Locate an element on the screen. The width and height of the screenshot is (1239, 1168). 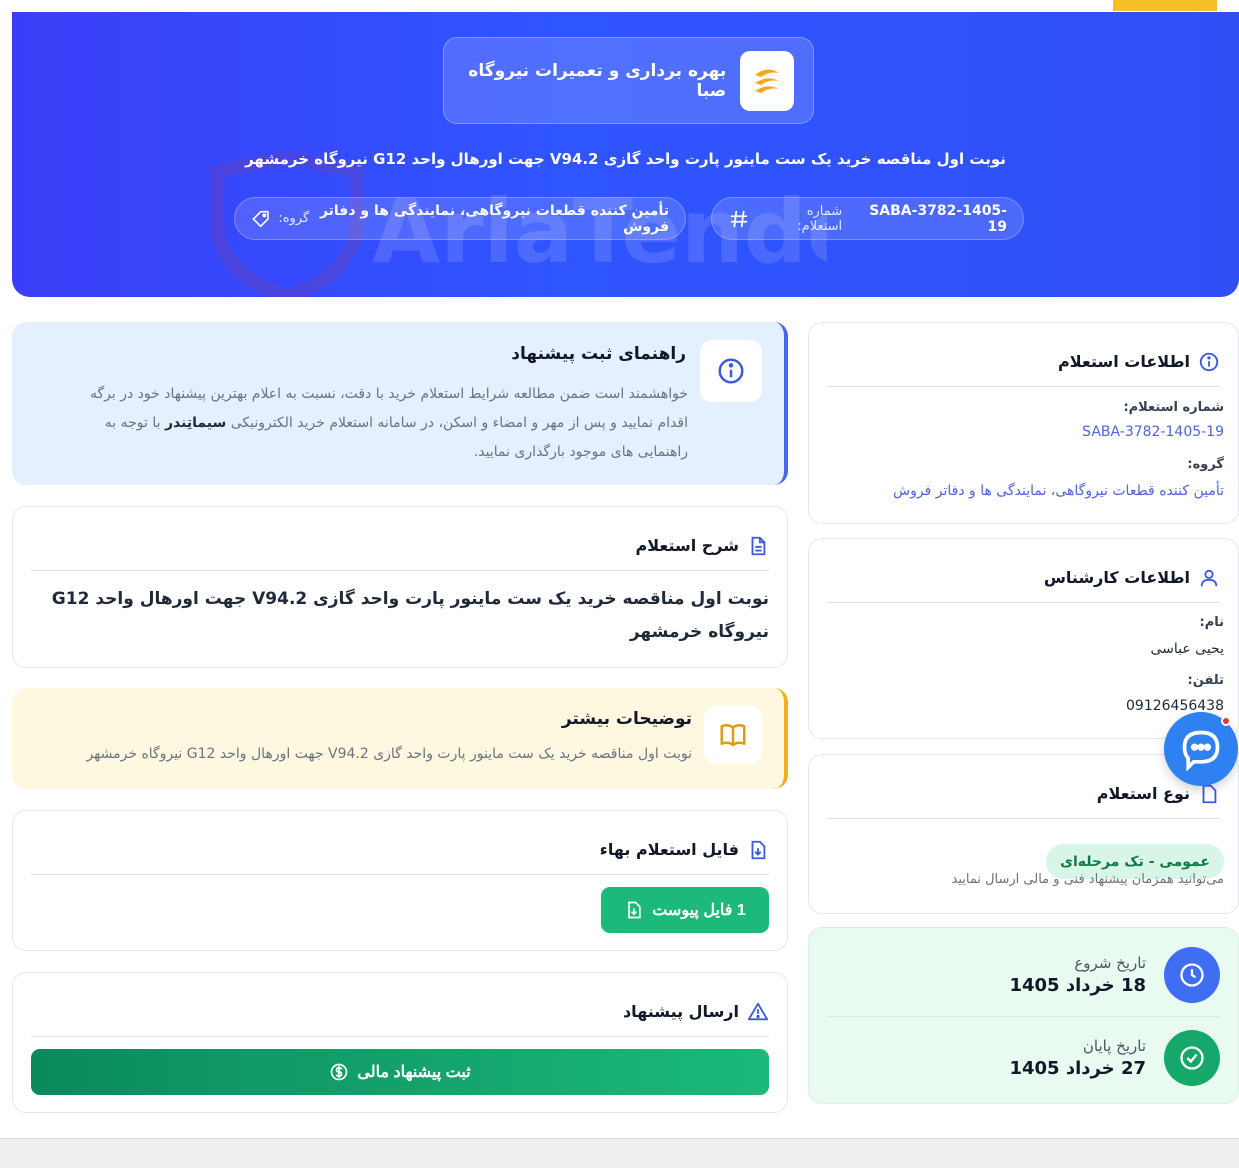
pill-group-label: گروه: is located at coordinates (294, 218).